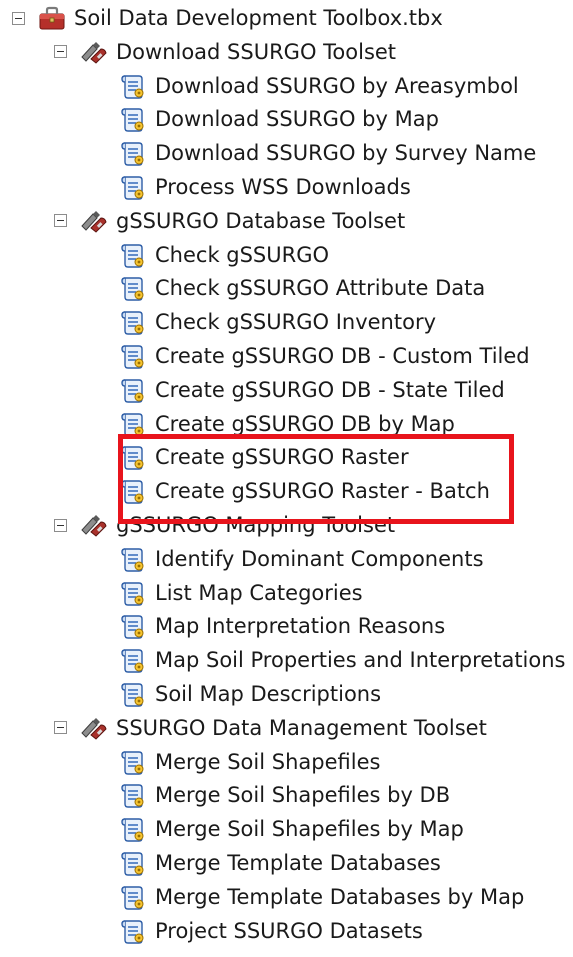  What do you see at coordinates (52, 18) in the screenshot?
I see `toolbox-icon` at bounding box center [52, 18].